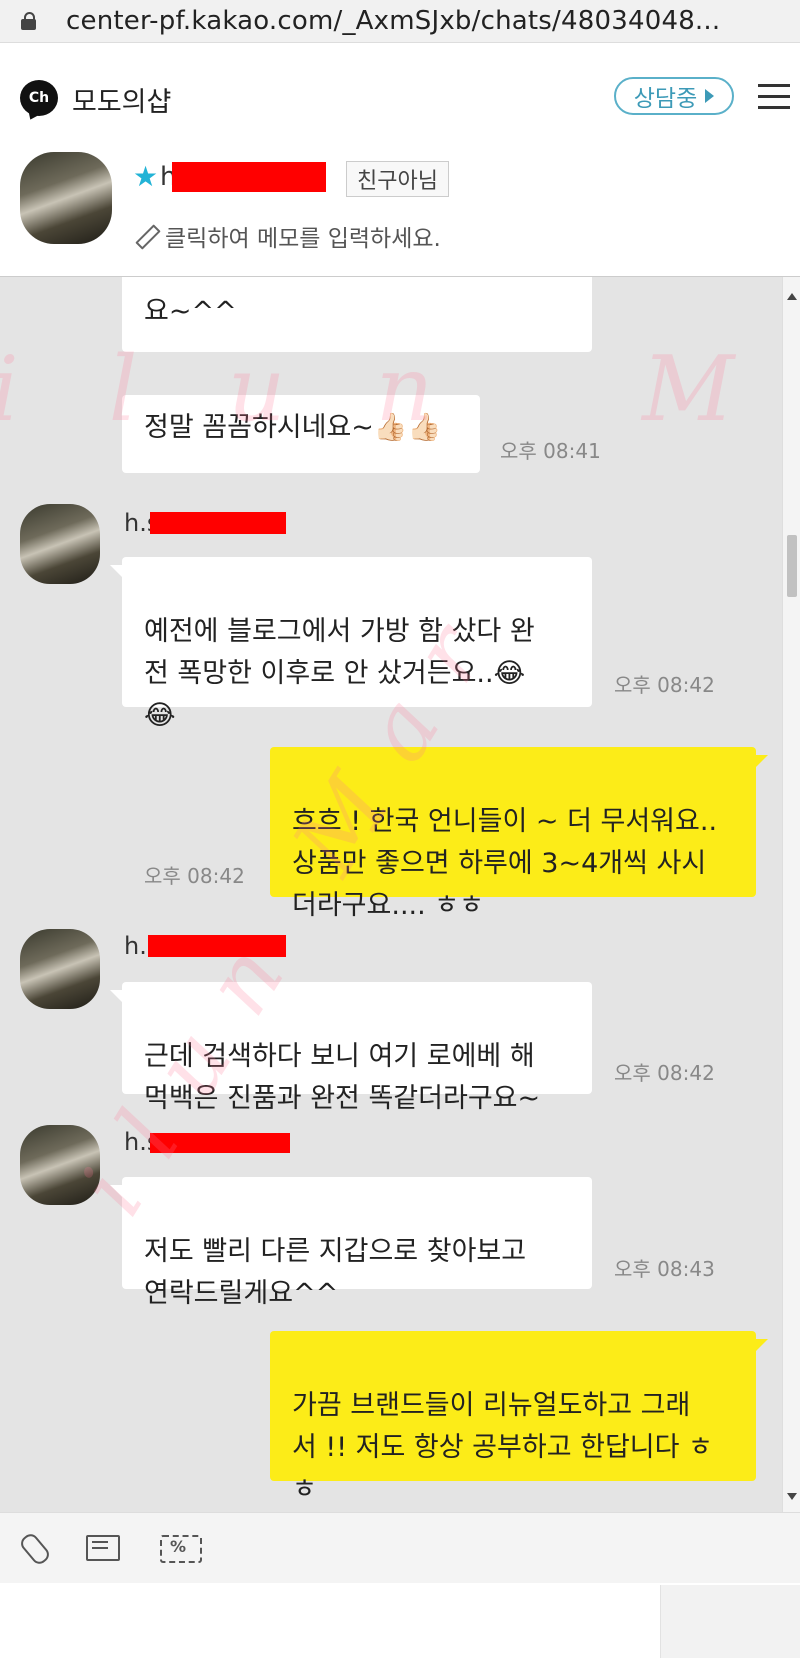  Describe the element at coordinates (145, 176) in the screenshot. I see `favorite-star-icon: ★` at that location.